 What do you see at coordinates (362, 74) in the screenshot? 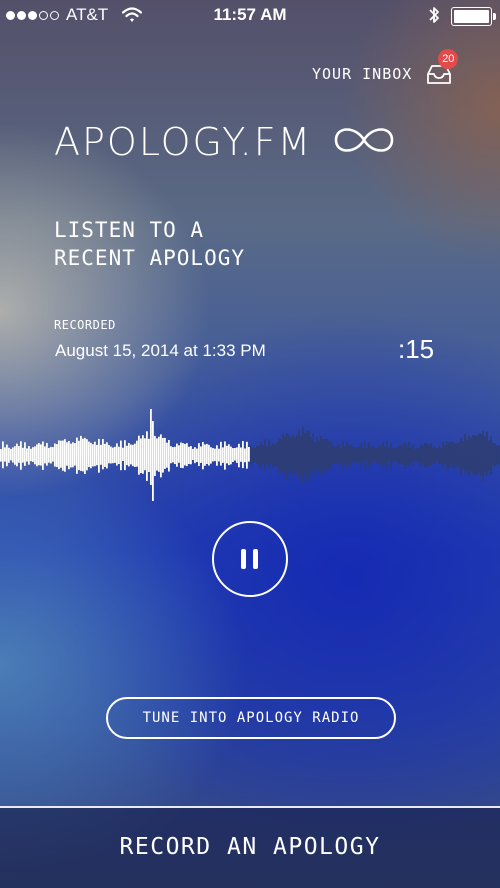
I see `inbox-label: YOUR INBOX` at bounding box center [362, 74].